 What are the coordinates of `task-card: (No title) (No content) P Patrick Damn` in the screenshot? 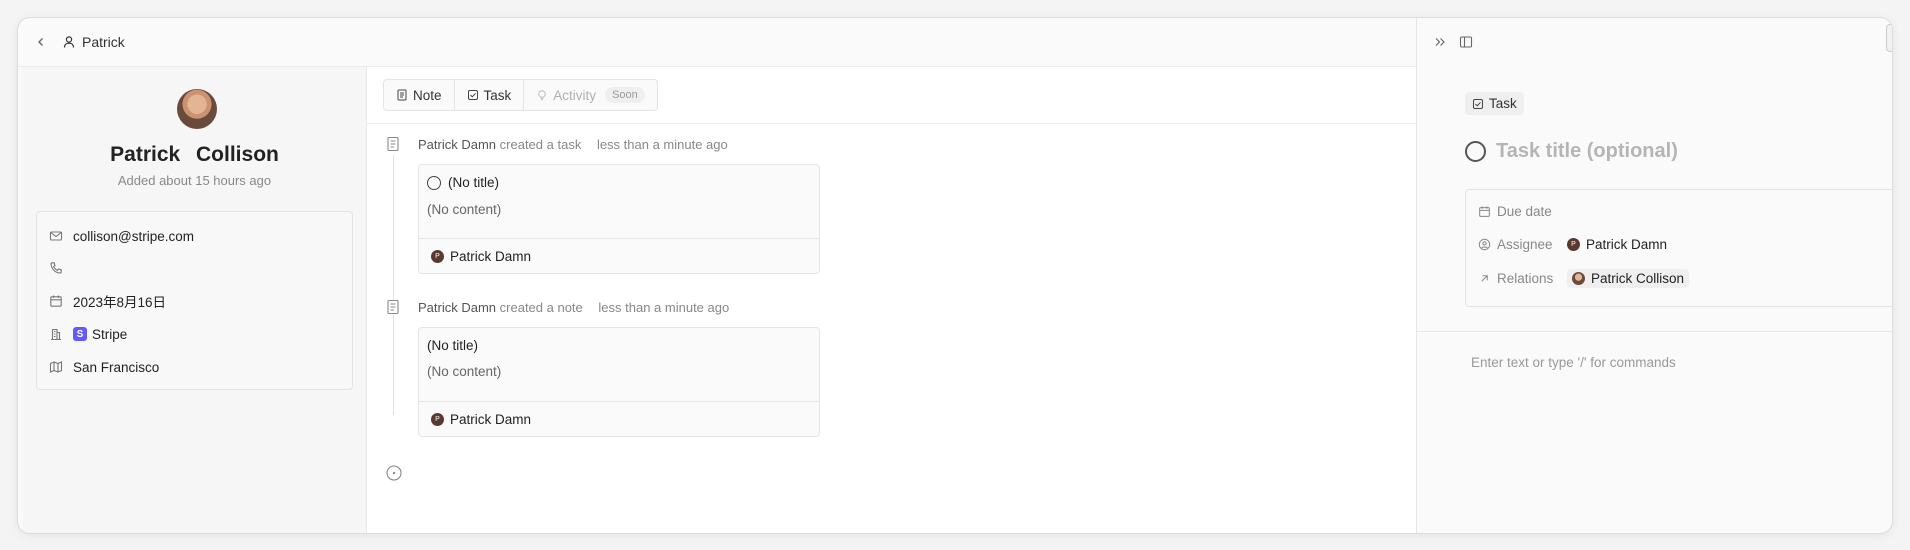 It's located at (619, 219).